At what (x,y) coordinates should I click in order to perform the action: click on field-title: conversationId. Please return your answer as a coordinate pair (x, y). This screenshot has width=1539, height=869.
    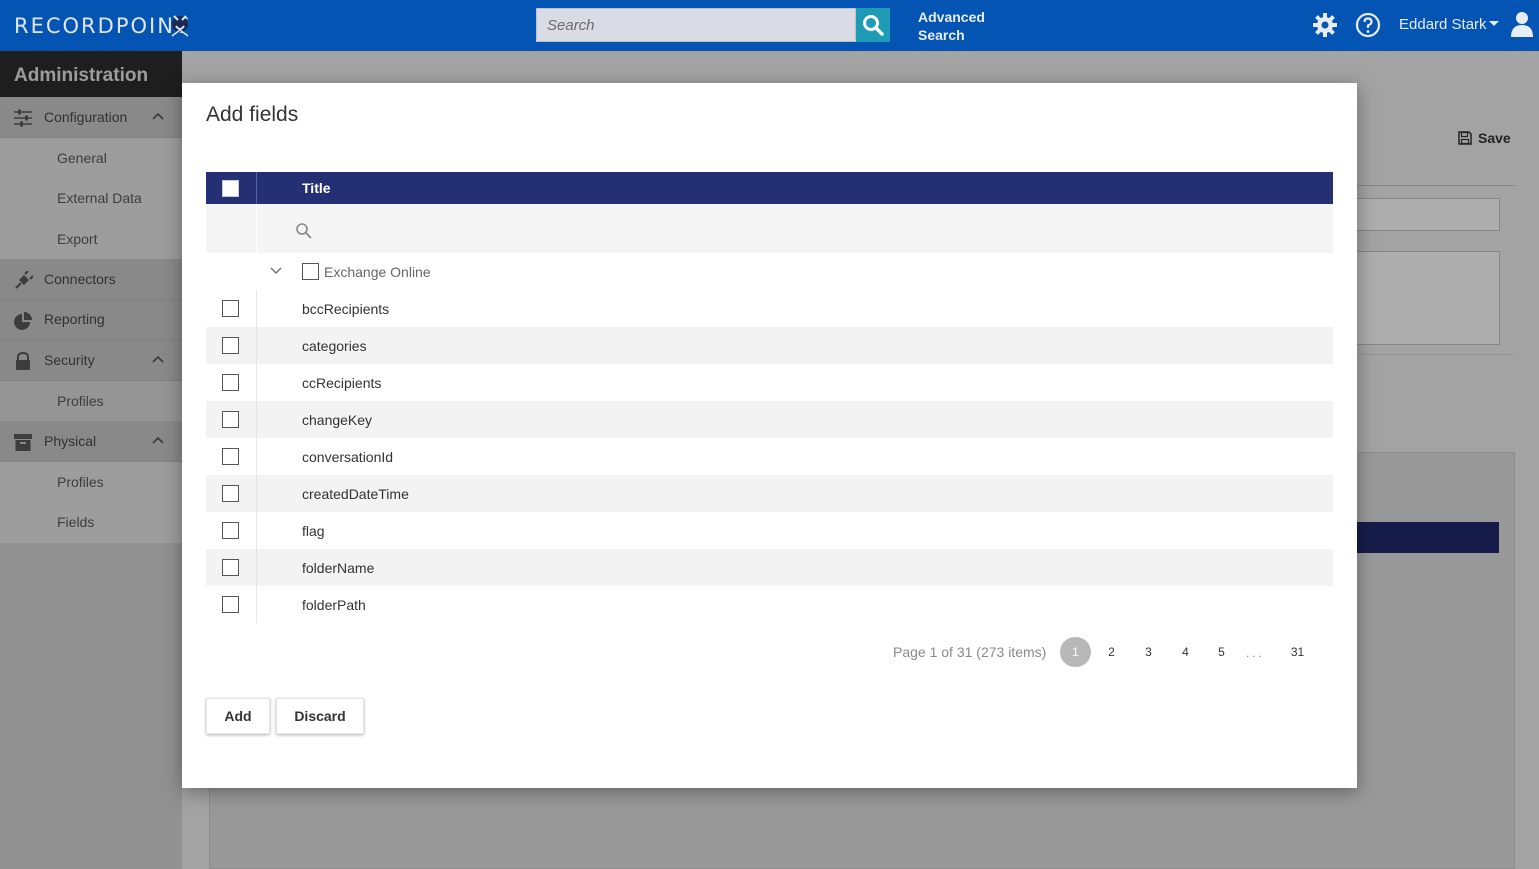
    Looking at the image, I should click on (348, 457).